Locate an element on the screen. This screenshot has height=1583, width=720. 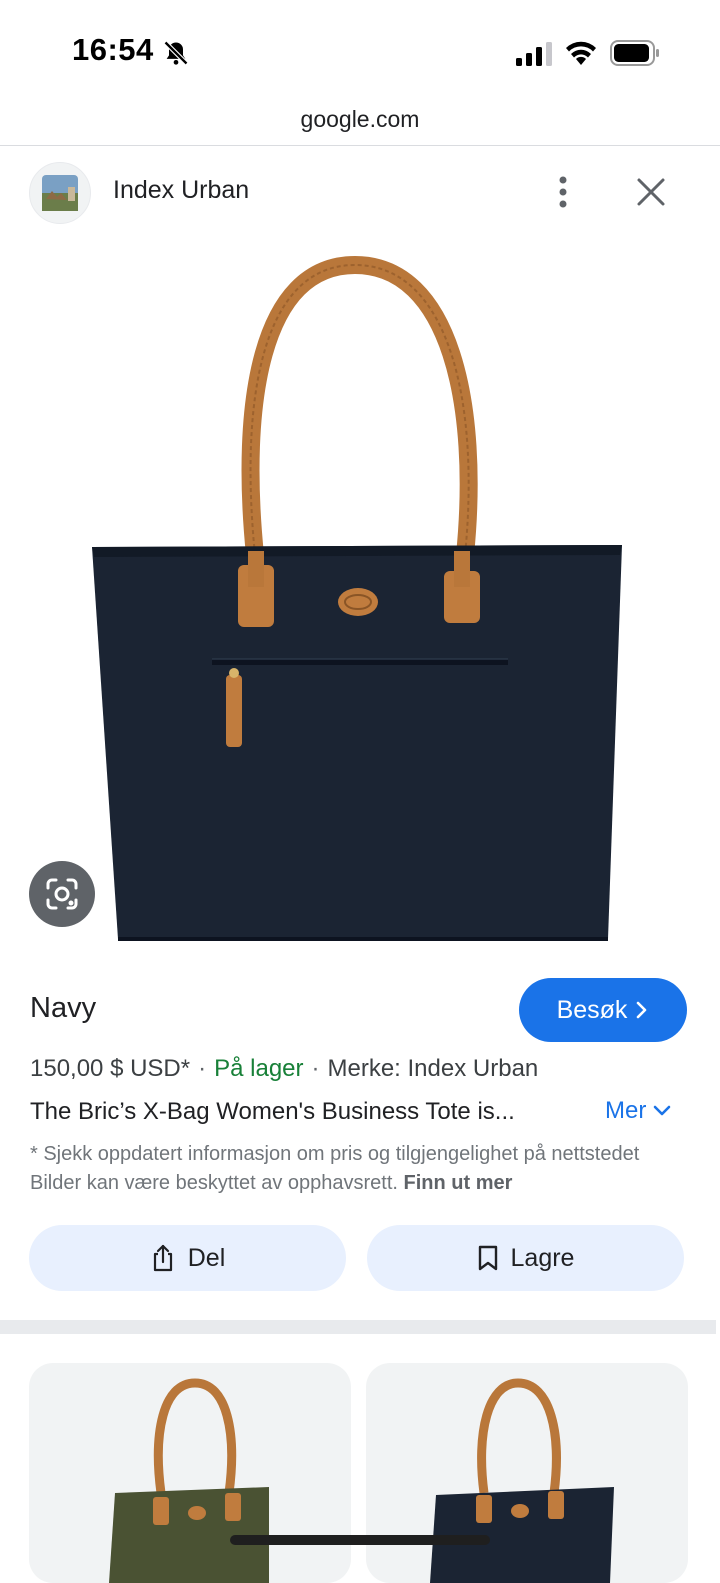
site-thumbnail-icon is located at coordinates (60, 193).